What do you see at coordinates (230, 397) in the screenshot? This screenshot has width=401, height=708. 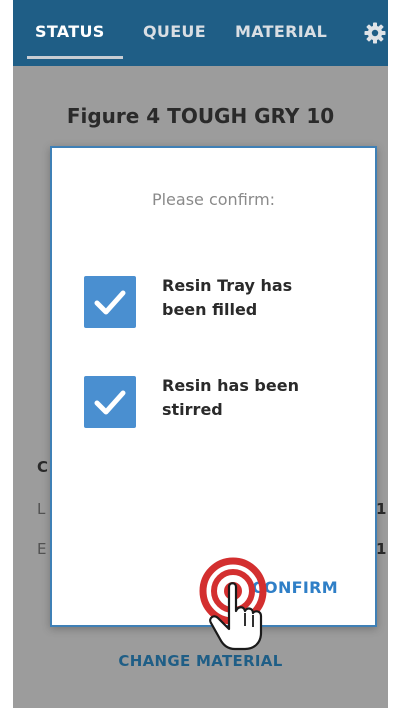 I see `checklist-label: Resin has been stirred` at bounding box center [230, 397].